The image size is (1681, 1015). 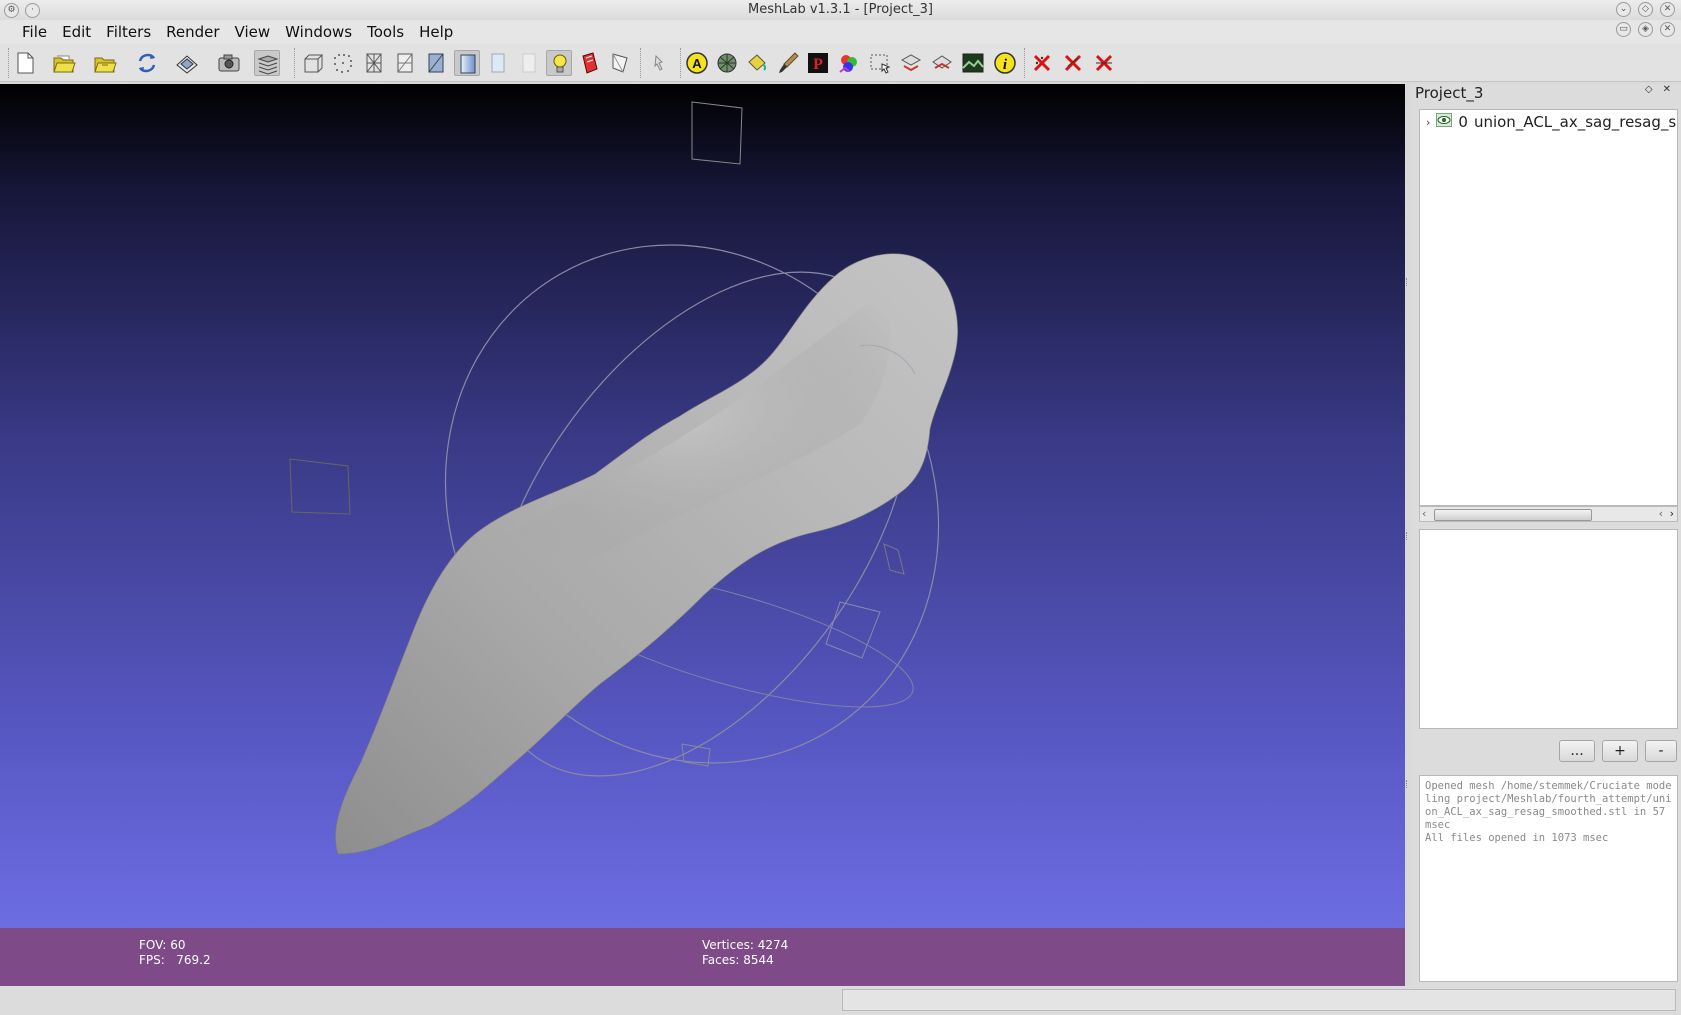 I want to click on panel-title: Project_3, so click(x=1449, y=93).